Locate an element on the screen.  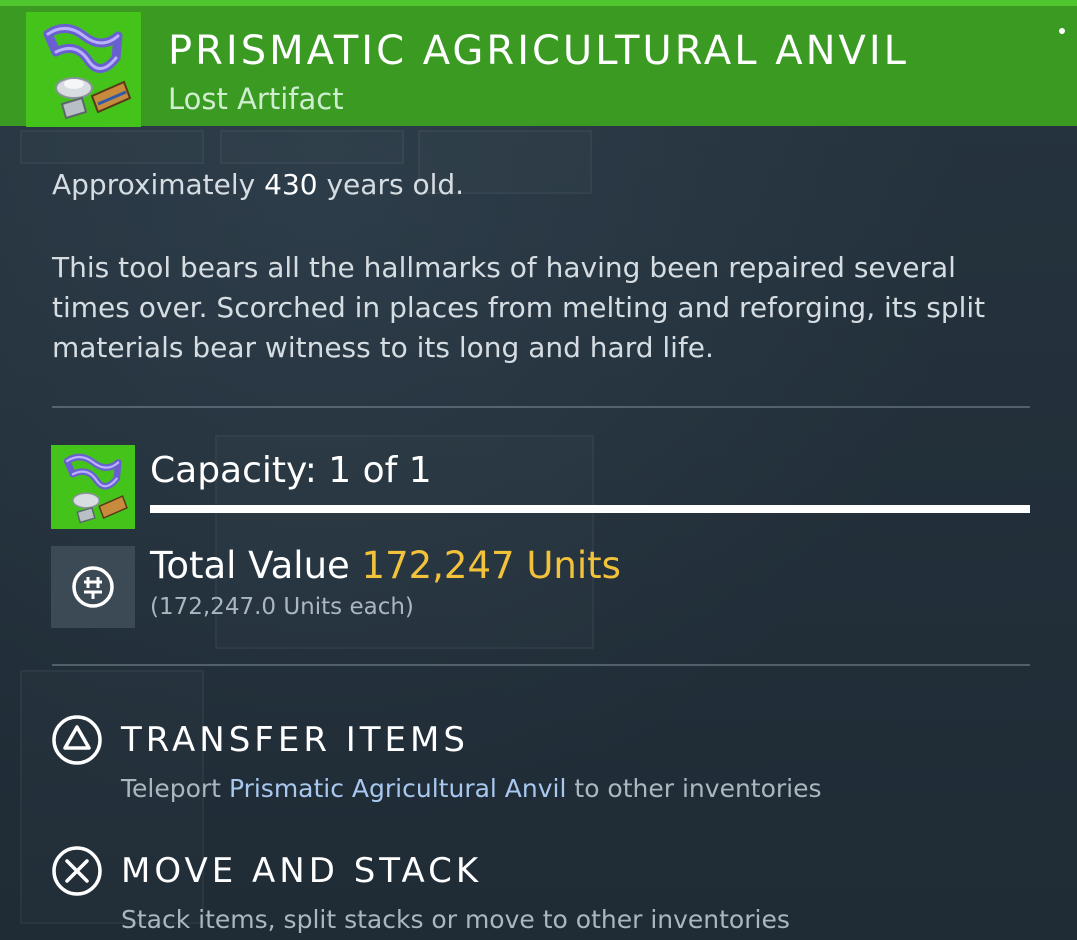
transfer-desc-prefix: Teleport is located at coordinates (171, 788).